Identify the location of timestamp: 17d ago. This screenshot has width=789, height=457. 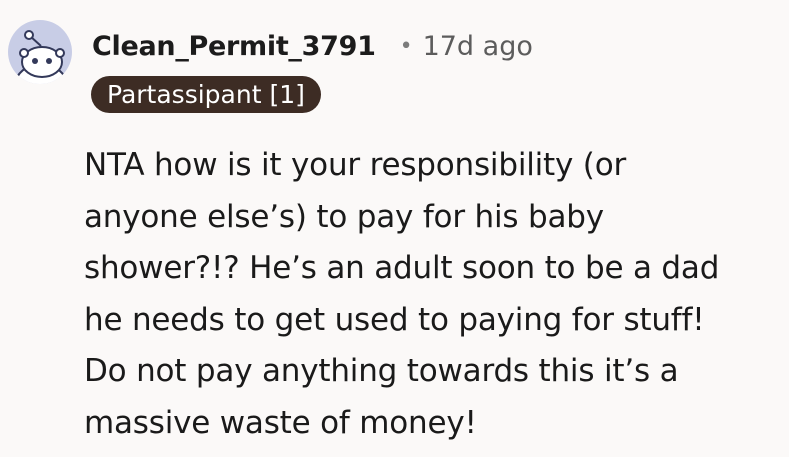
(478, 46).